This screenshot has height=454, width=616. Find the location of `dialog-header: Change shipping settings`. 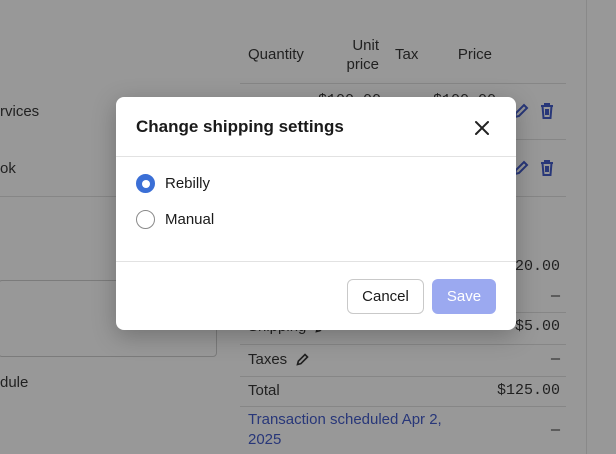

dialog-header: Change shipping settings is located at coordinates (316, 127).